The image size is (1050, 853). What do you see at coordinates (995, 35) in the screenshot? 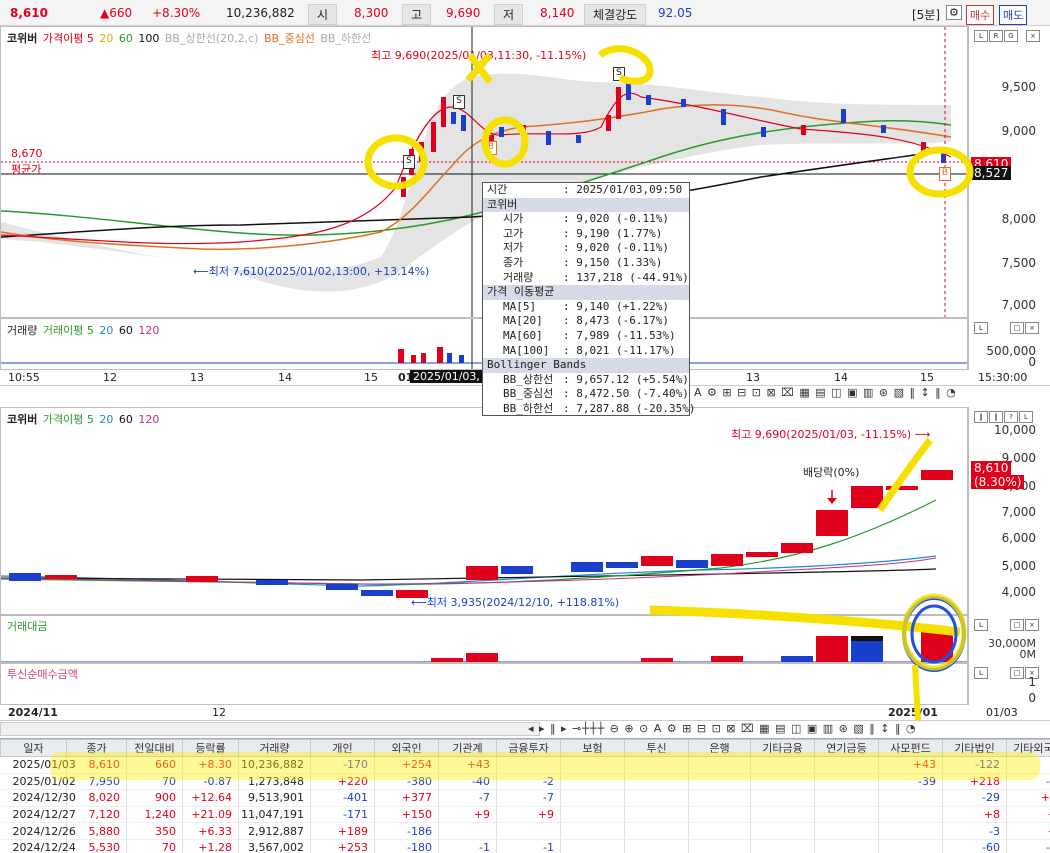
I see `axis-tool-icons: LRG` at bounding box center [995, 35].